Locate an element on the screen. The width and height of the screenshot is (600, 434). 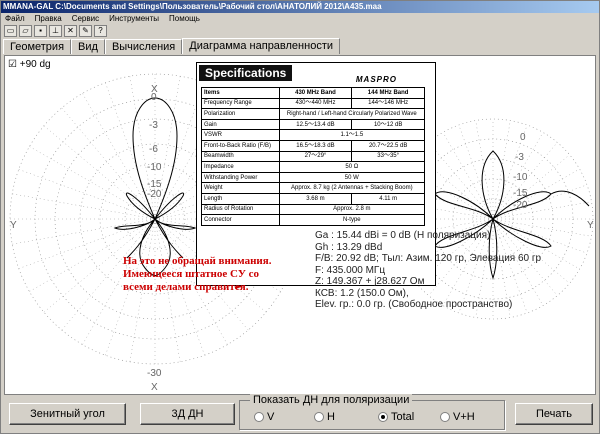
help-icon: ? is located at coordinates (100, 31).